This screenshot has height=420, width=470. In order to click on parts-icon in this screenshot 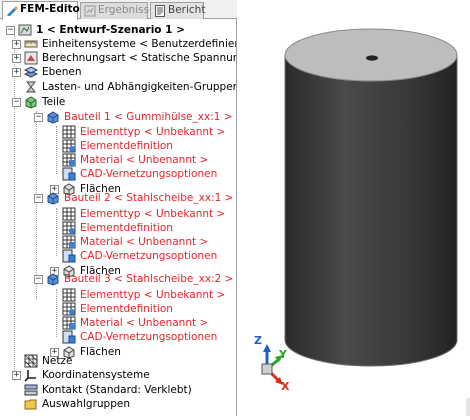, I will do `click(31, 102)`.